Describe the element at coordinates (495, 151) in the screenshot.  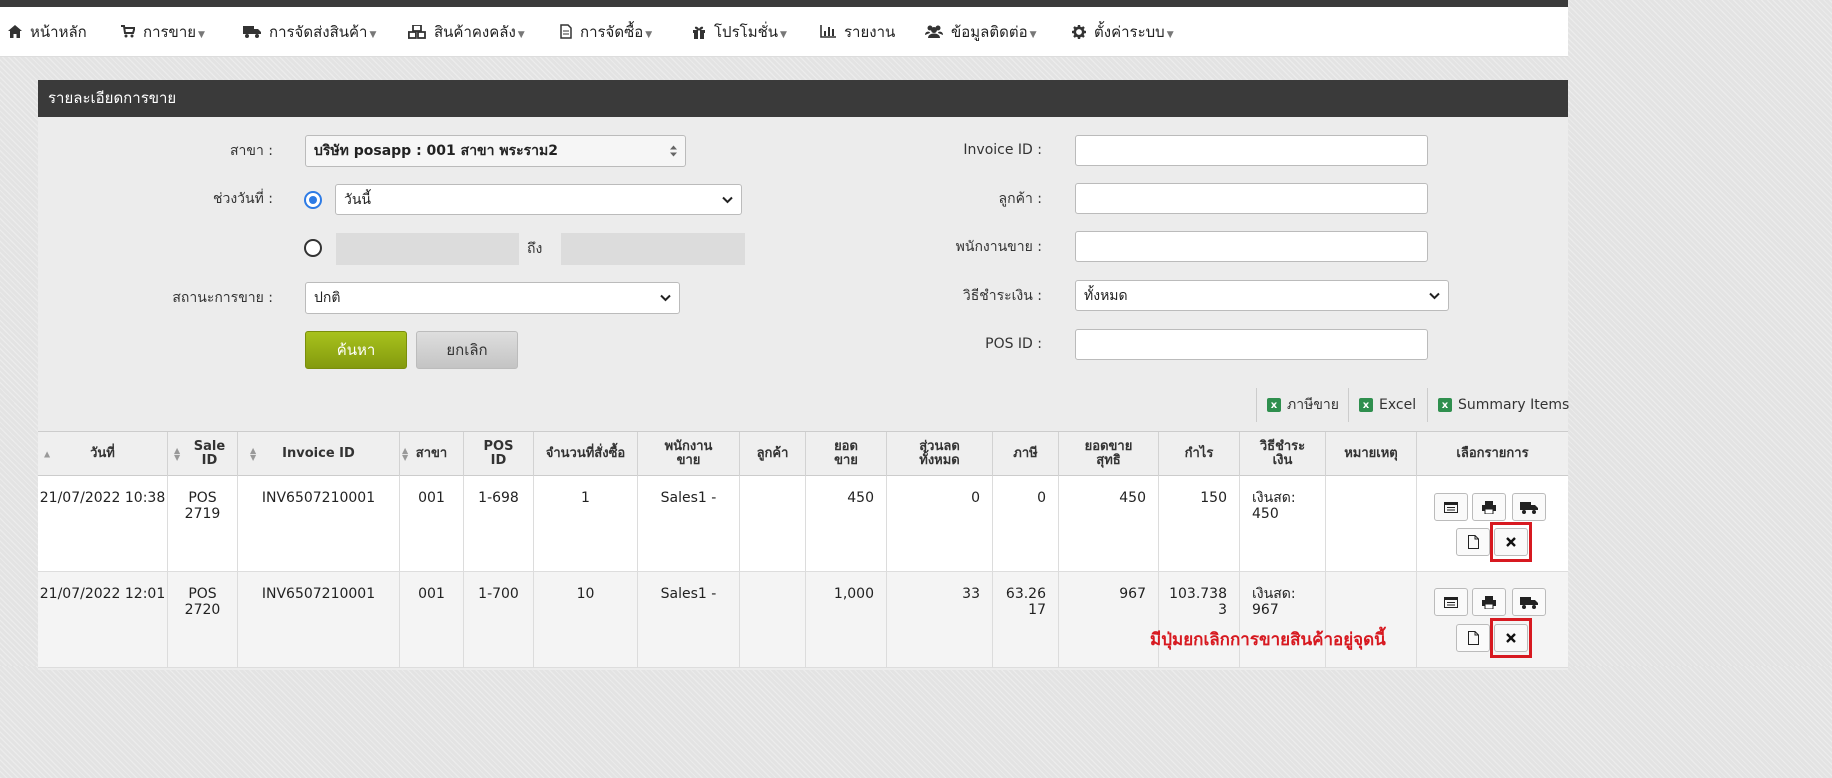
I see `branch-select: บริษัท posapp : 001 สาขา พระราม2` at that location.